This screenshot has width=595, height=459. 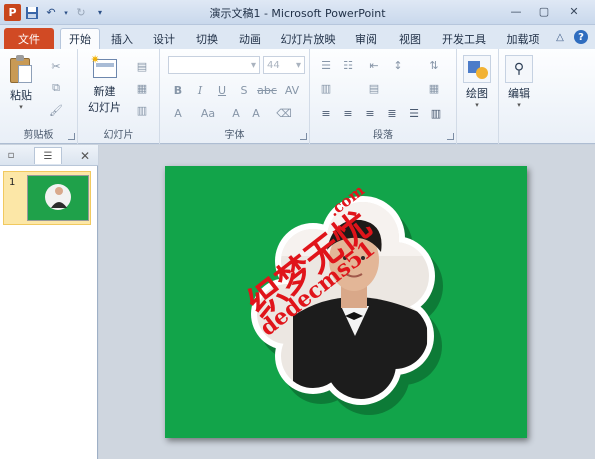 I want to click on tab-home: 开始, so click(x=80, y=38).